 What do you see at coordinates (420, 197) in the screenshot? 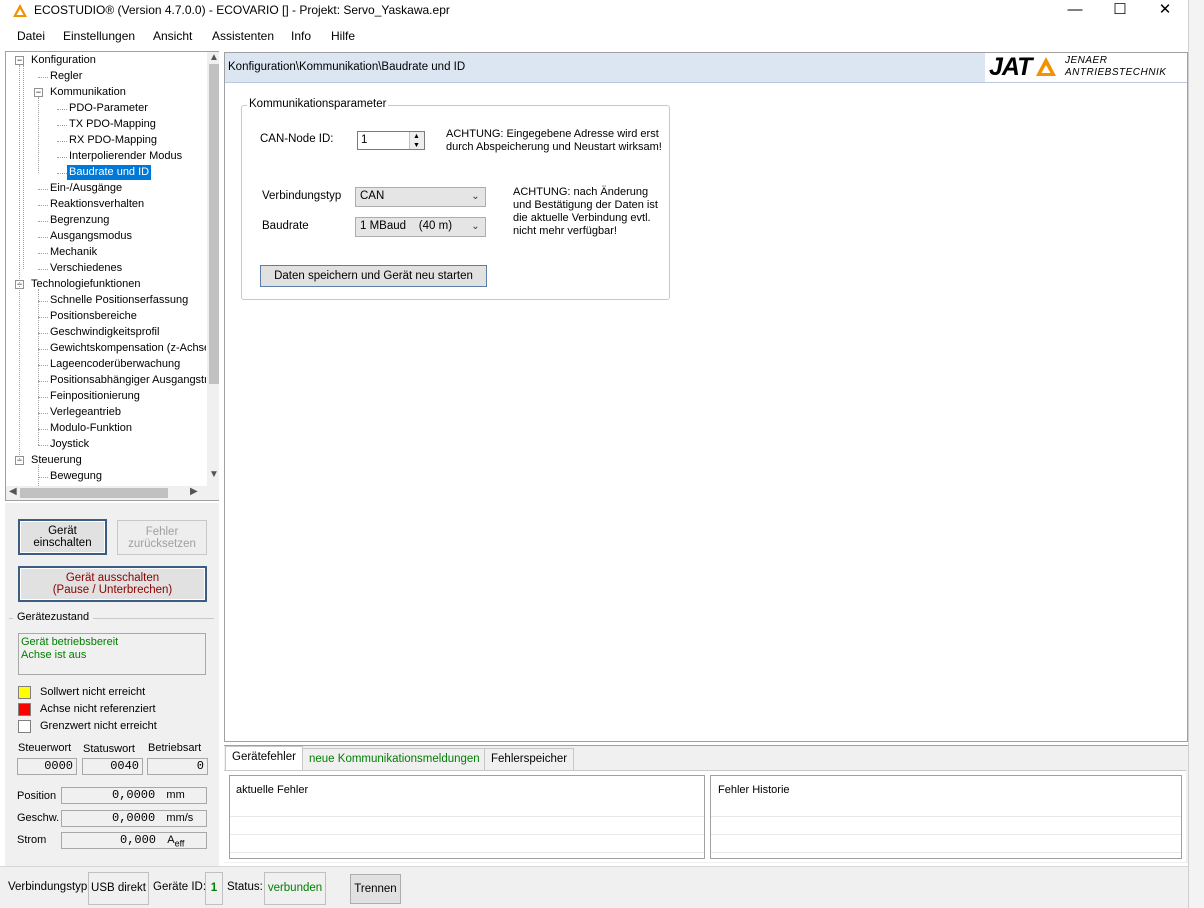
I see `verbindungstyp-select: CAN ⌄` at bounding box center [420, 197].